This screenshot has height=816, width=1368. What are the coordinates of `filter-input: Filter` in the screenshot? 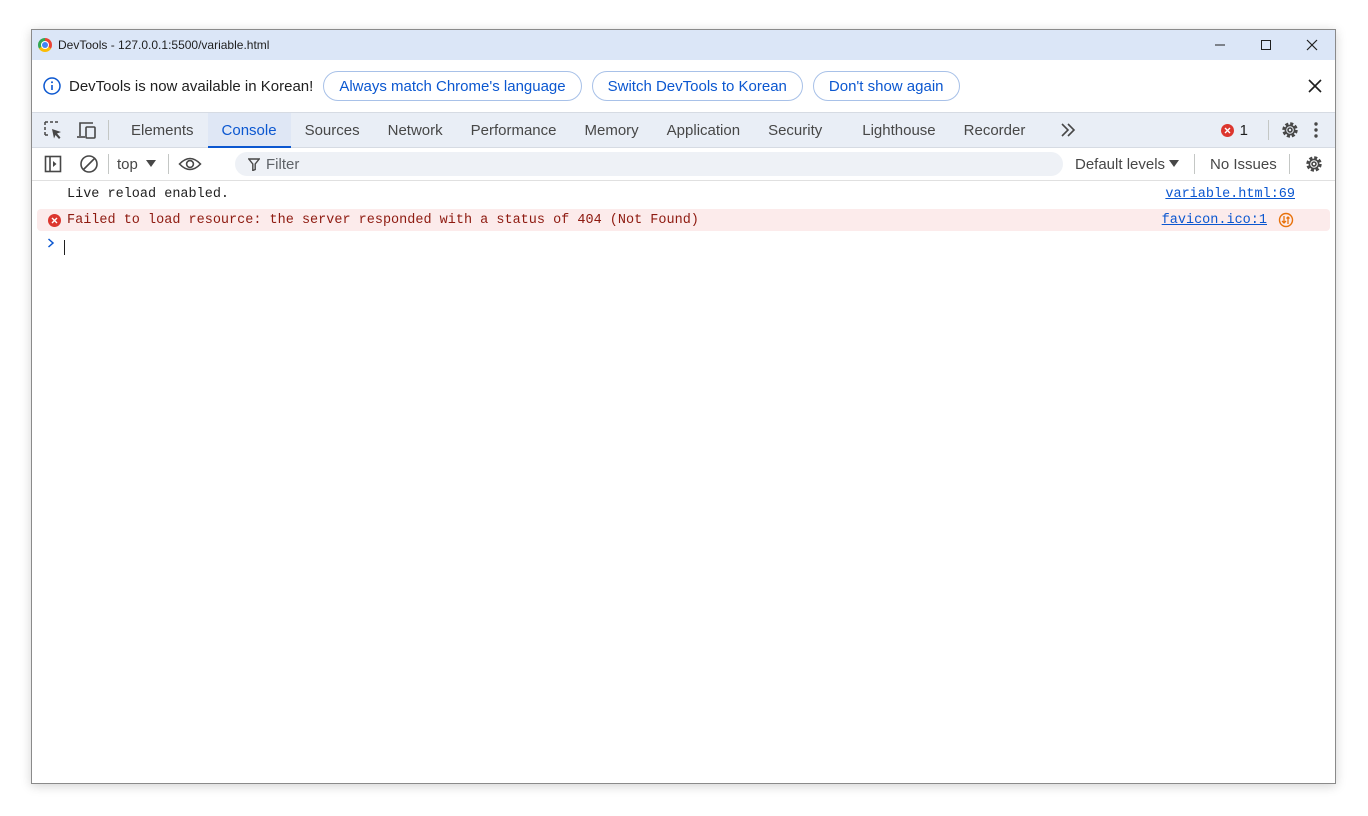 It's located at (649, 164).